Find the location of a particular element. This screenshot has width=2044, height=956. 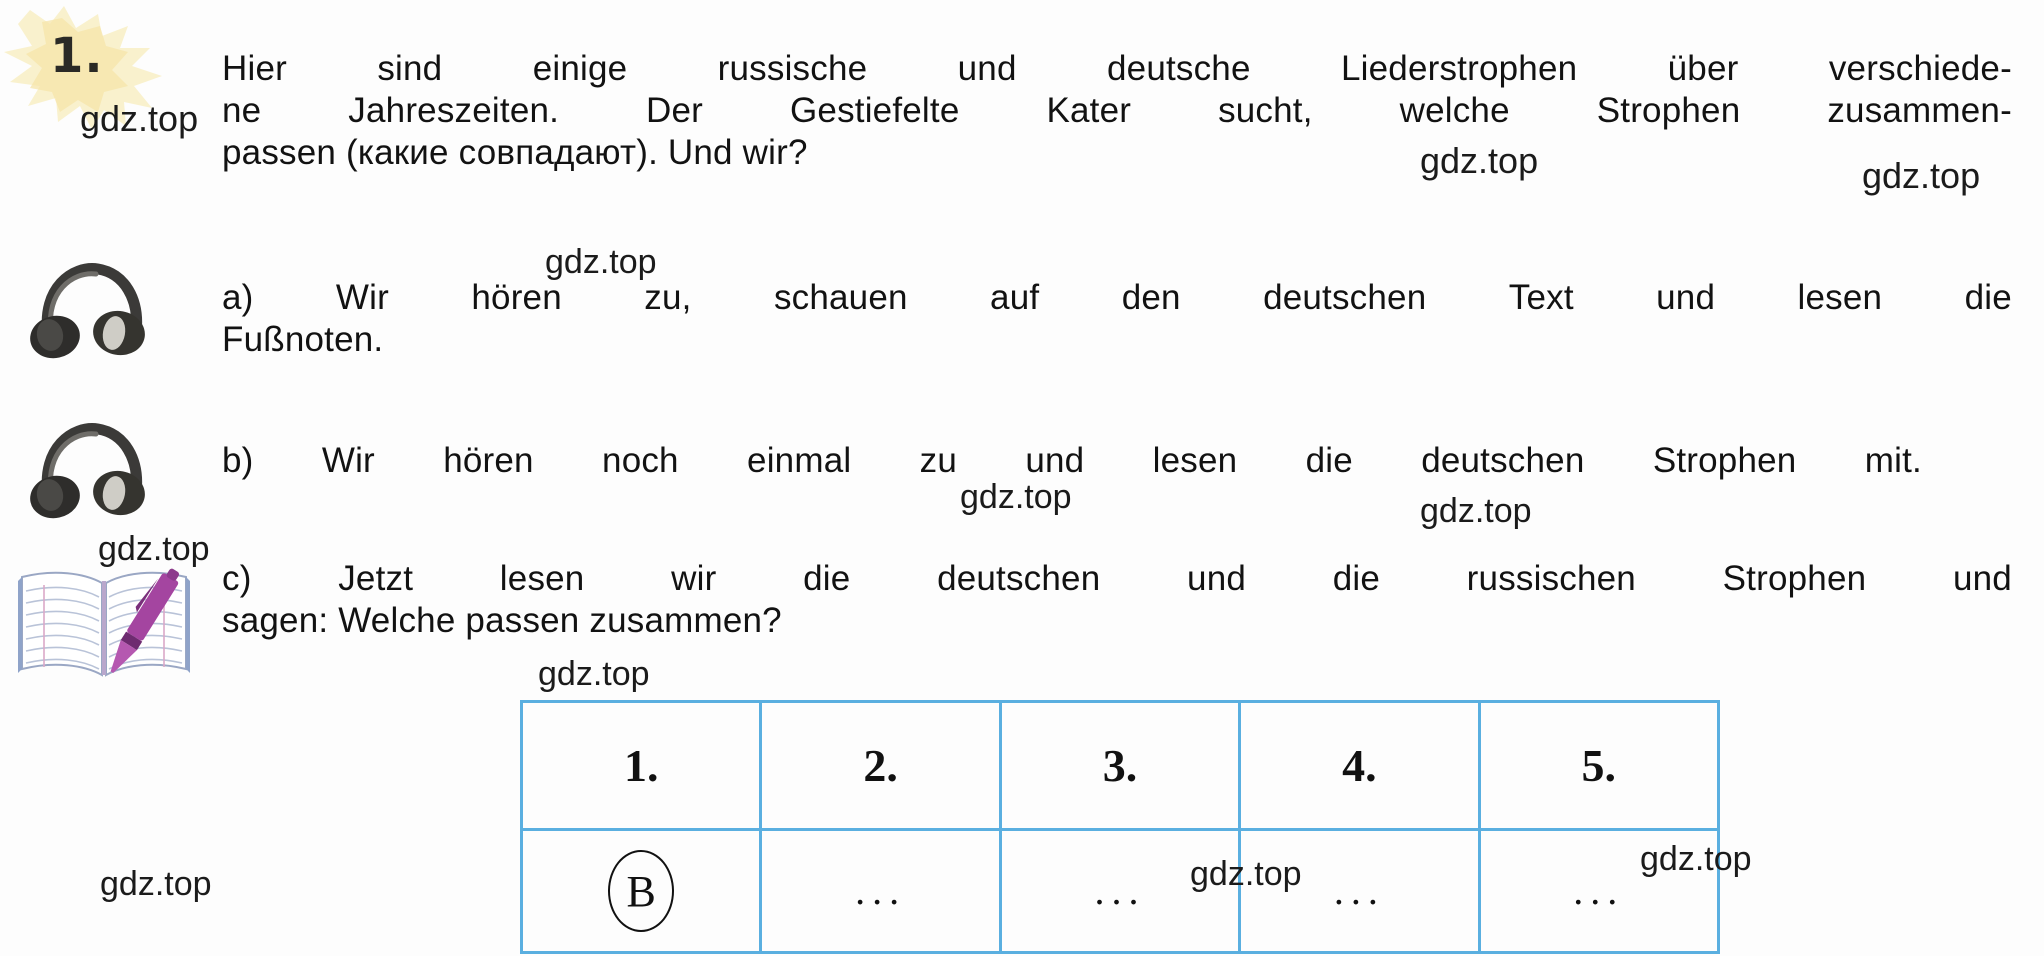

word: schauen is located at coordinates (840, 297).